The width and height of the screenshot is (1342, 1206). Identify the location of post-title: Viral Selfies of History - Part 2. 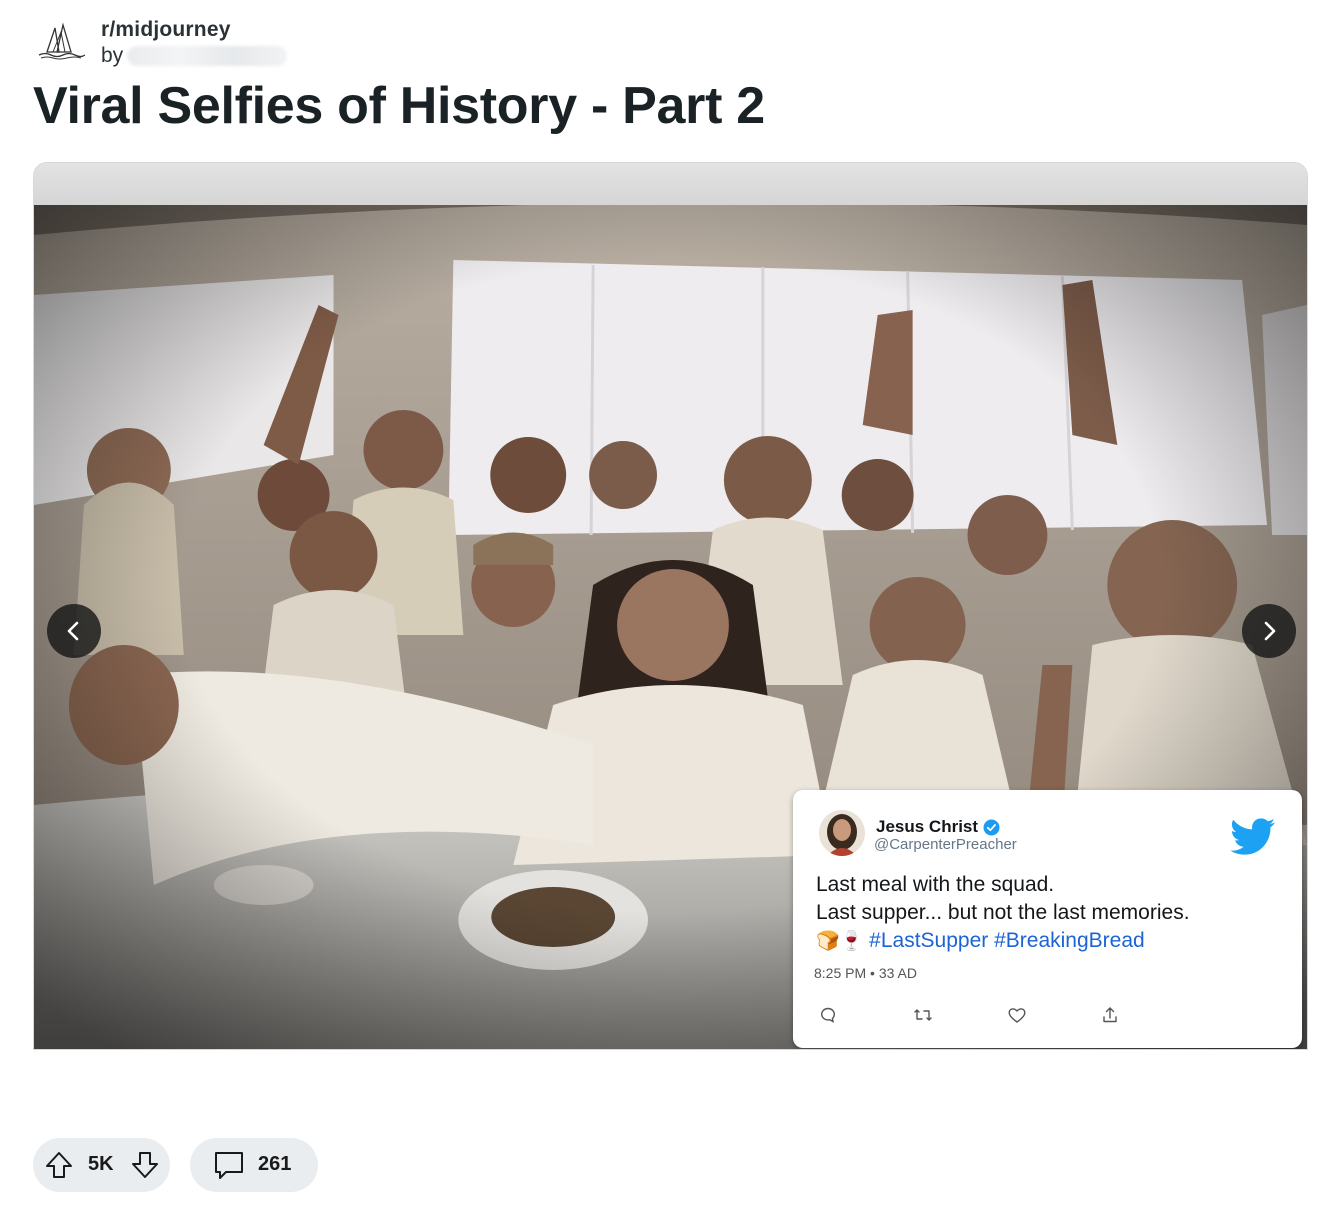
(399, 106).